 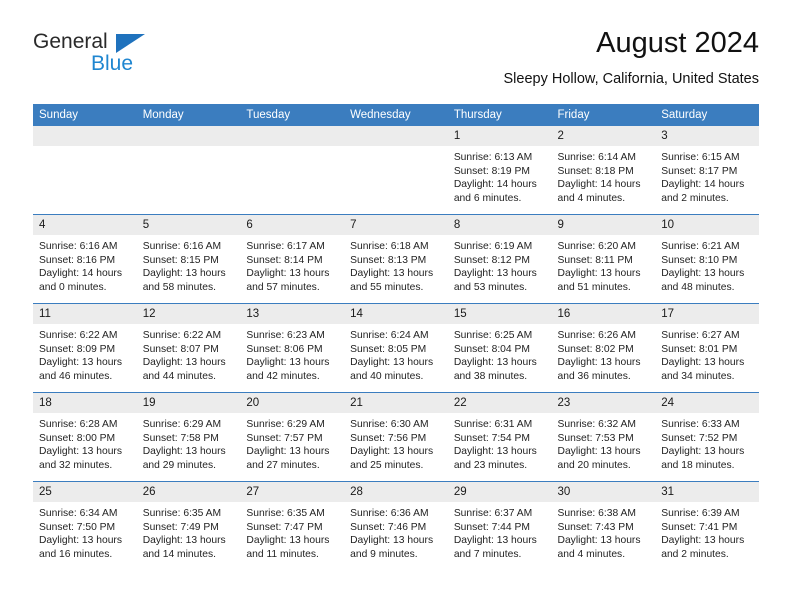 What do you see at coordinates (76, 376) in the screenshot?
I see `daylight-text-line2: and 46 minutes.` at bounding box center [76, 376].